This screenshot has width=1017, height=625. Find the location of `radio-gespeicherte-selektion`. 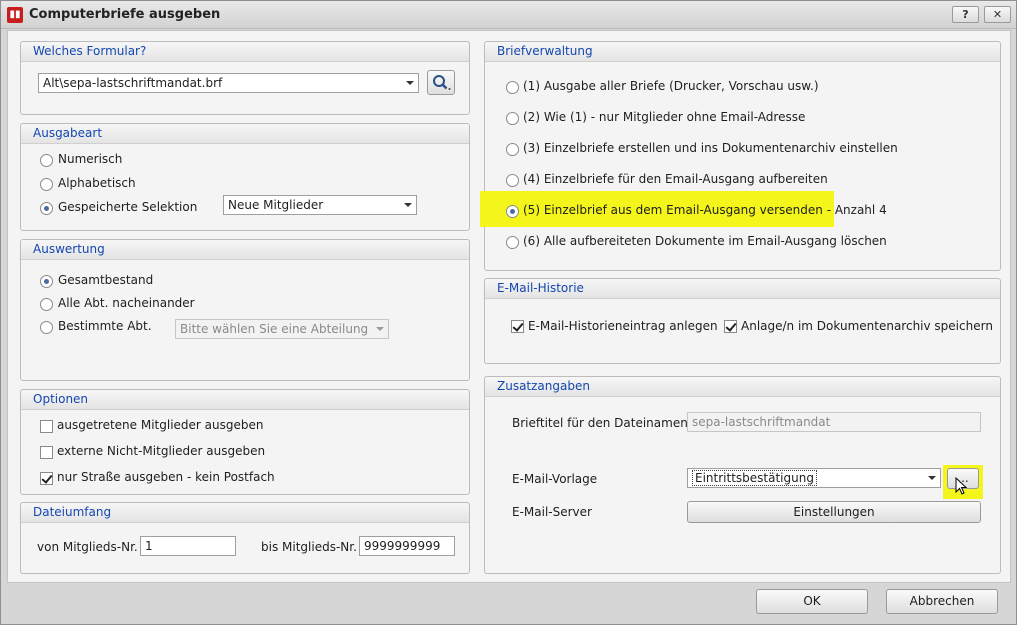

radio-gespeicherte-selektion is located at coordinates (46, 208).